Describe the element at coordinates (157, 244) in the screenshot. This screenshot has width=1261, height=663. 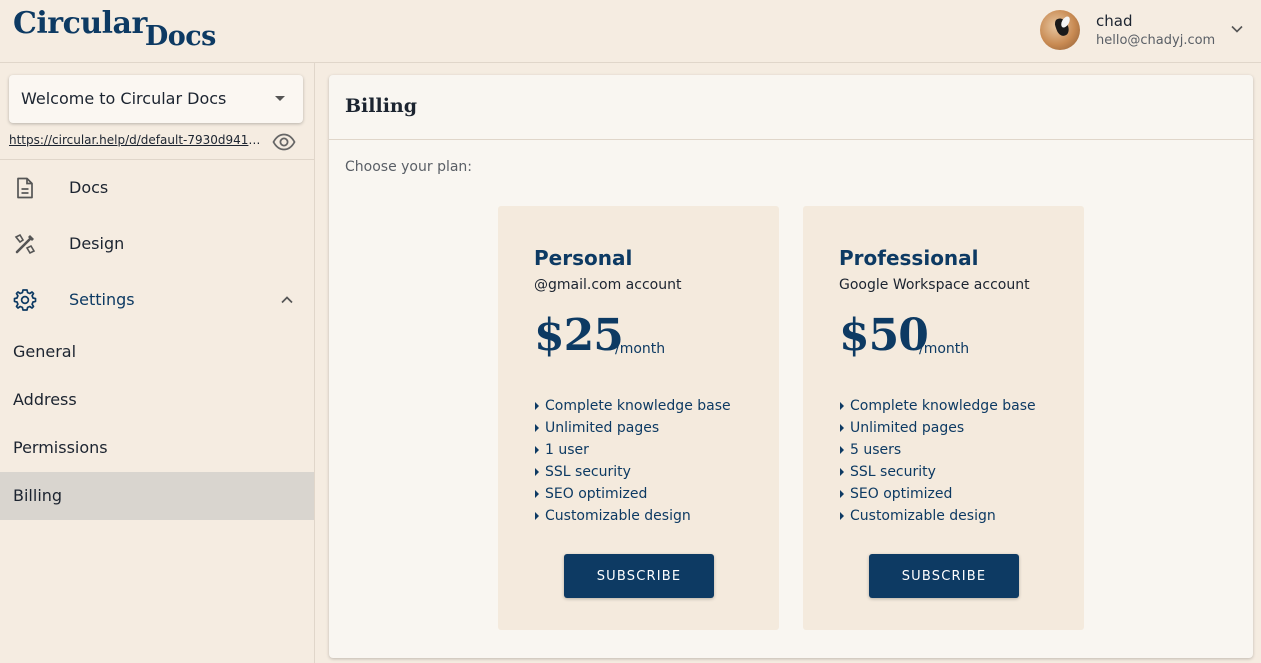
I see `sidebar-item-design: Design` at that location.